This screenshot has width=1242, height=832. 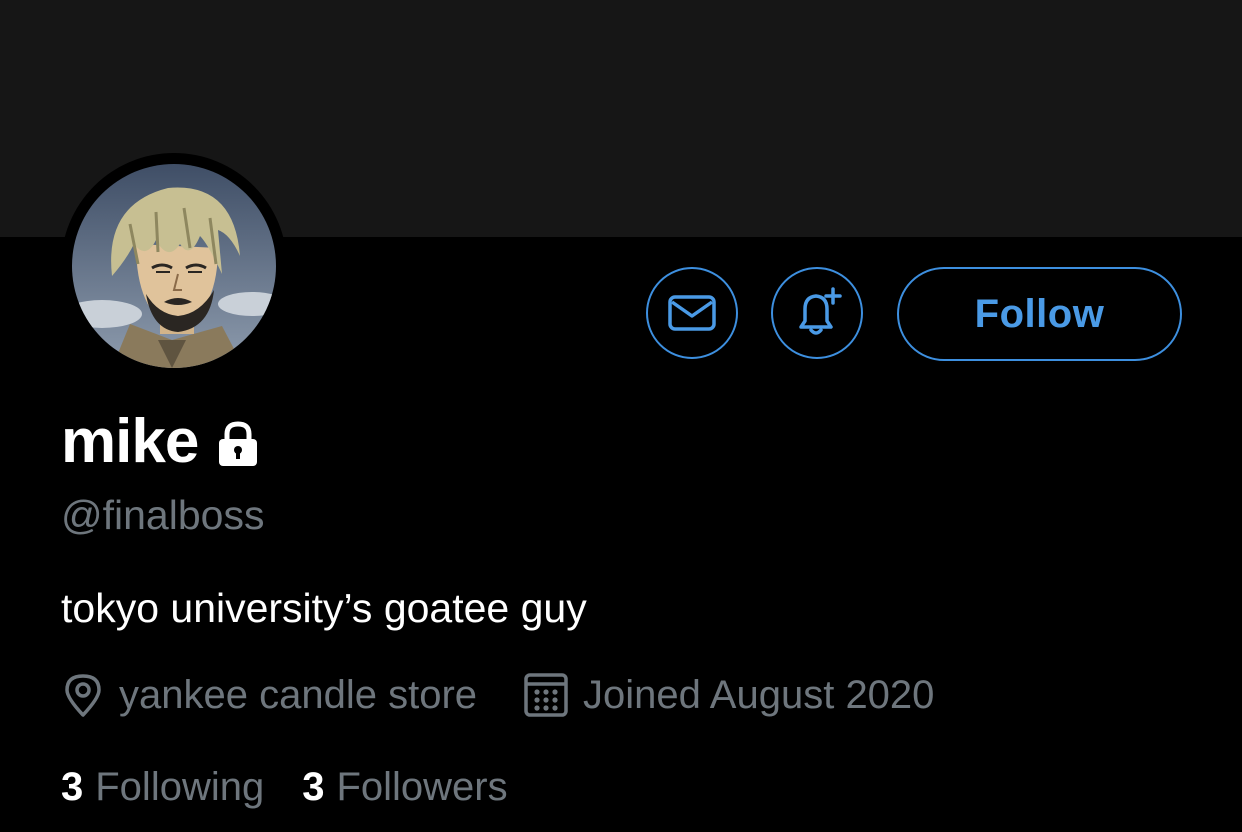 What do you see at coordinates (313, 786) in the screenshot?
I see `followers-count: 3` at bounding box center [313, 786].